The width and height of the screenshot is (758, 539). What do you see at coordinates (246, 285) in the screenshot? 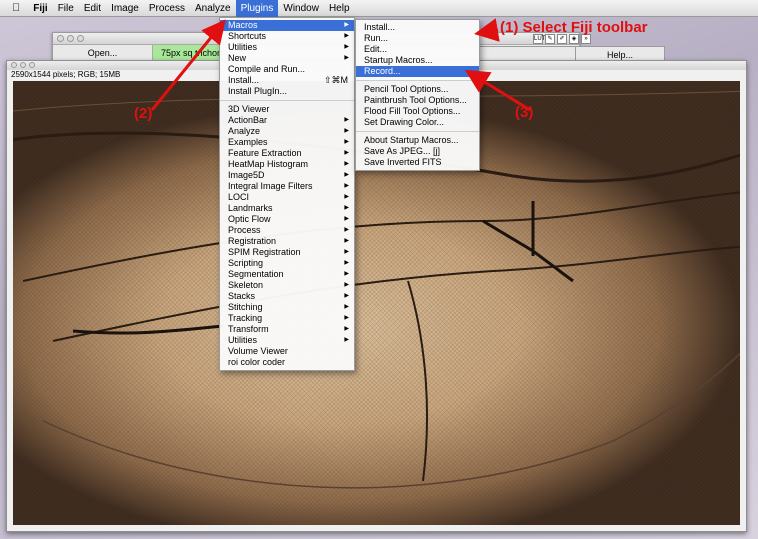
I see `menu-item-label: Skeleton` at bounding box center [246, 285].